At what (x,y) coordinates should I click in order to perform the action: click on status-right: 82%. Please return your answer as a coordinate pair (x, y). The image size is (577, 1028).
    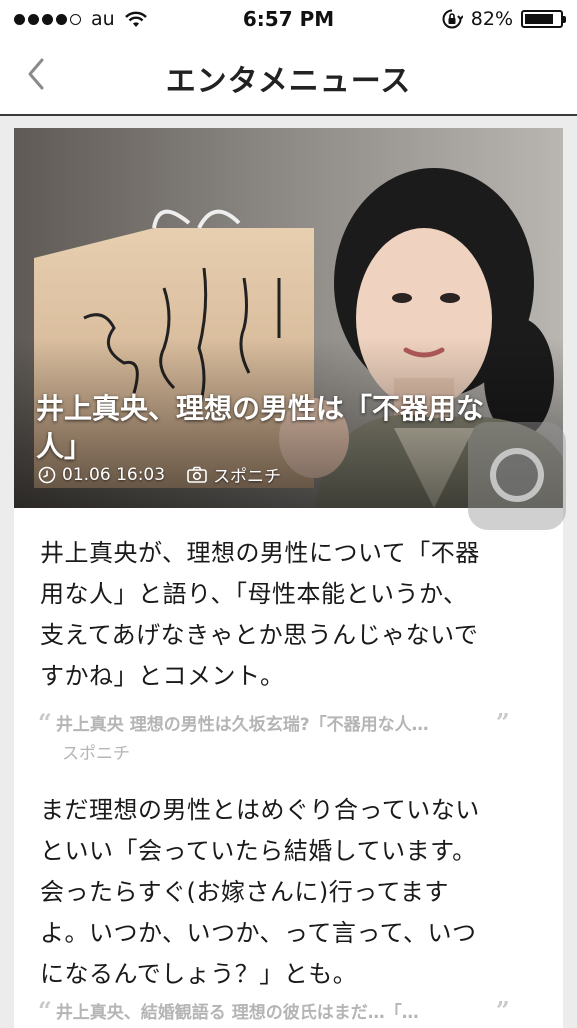
    Looking at the image, I should click on (503, 19).